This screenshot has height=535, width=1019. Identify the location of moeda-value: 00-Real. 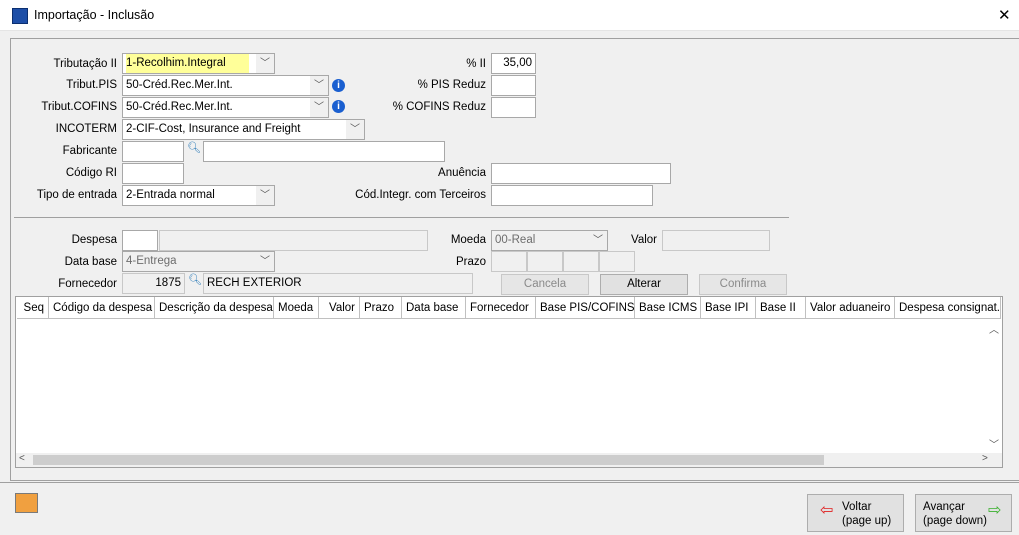
(515, 240).